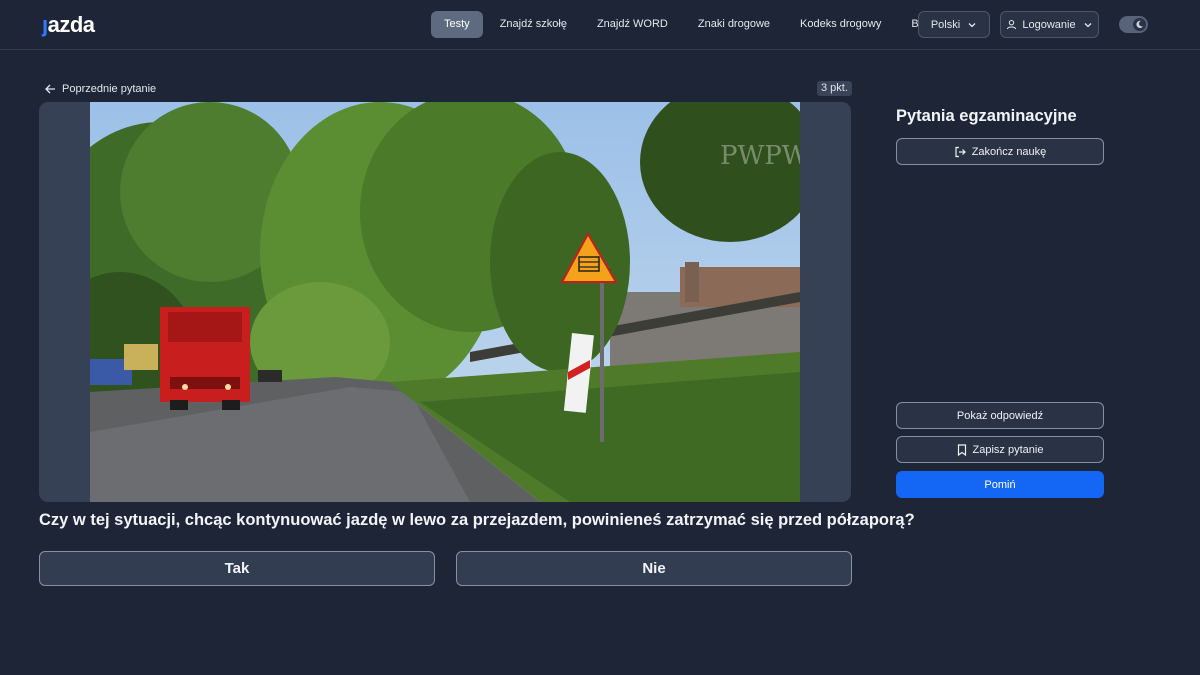 The height and width of the screenshot is (675, 1200). Describe the element at coordinates (1000, 415) in the screenshot. I see `show-answer-button: Pokaż odpowiedź` at that location.